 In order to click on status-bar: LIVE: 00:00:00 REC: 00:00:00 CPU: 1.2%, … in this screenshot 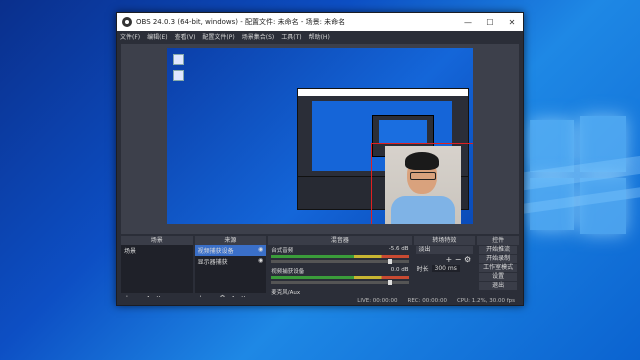, I will do `click(320, 301)`.